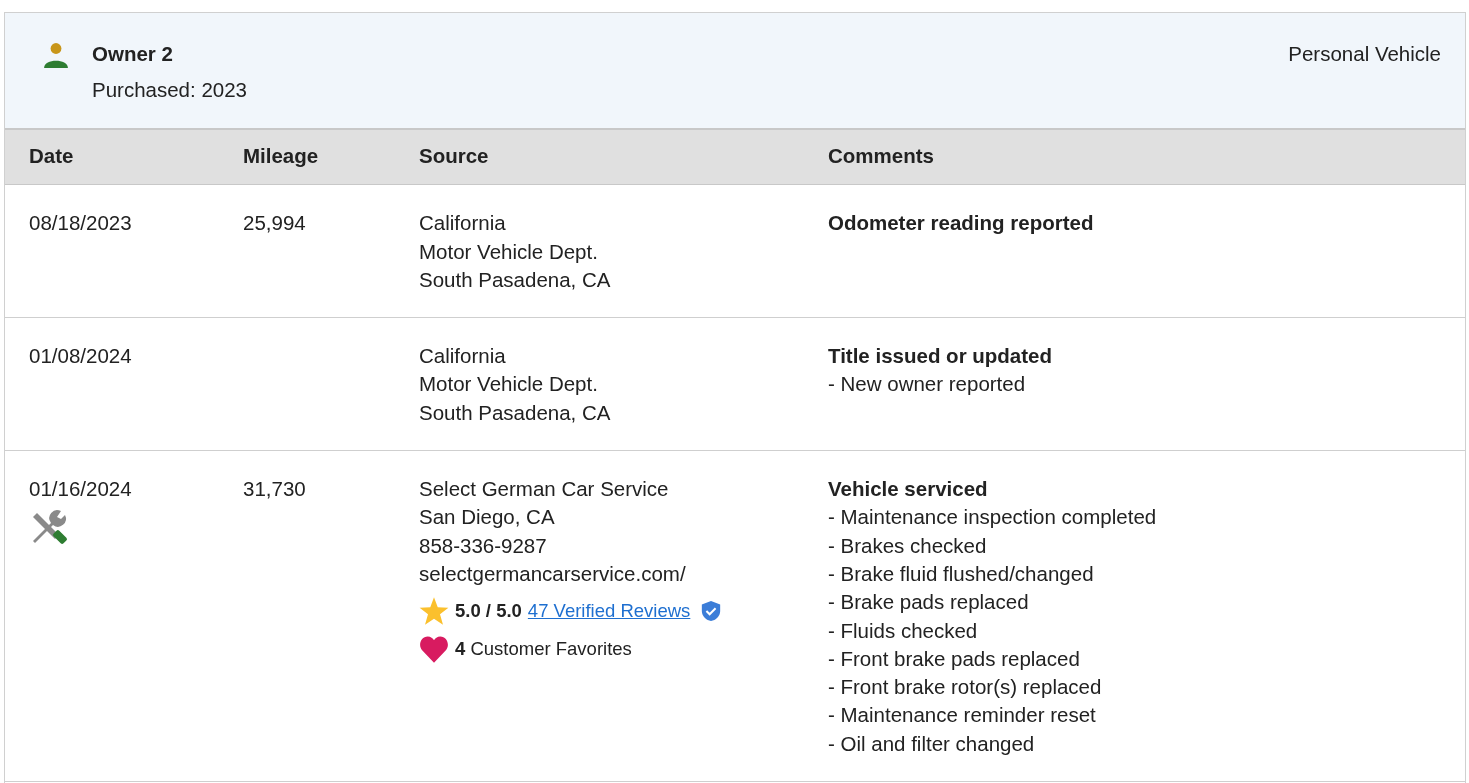  I want to click on owner-name: Owner 2, so click(133, 54).